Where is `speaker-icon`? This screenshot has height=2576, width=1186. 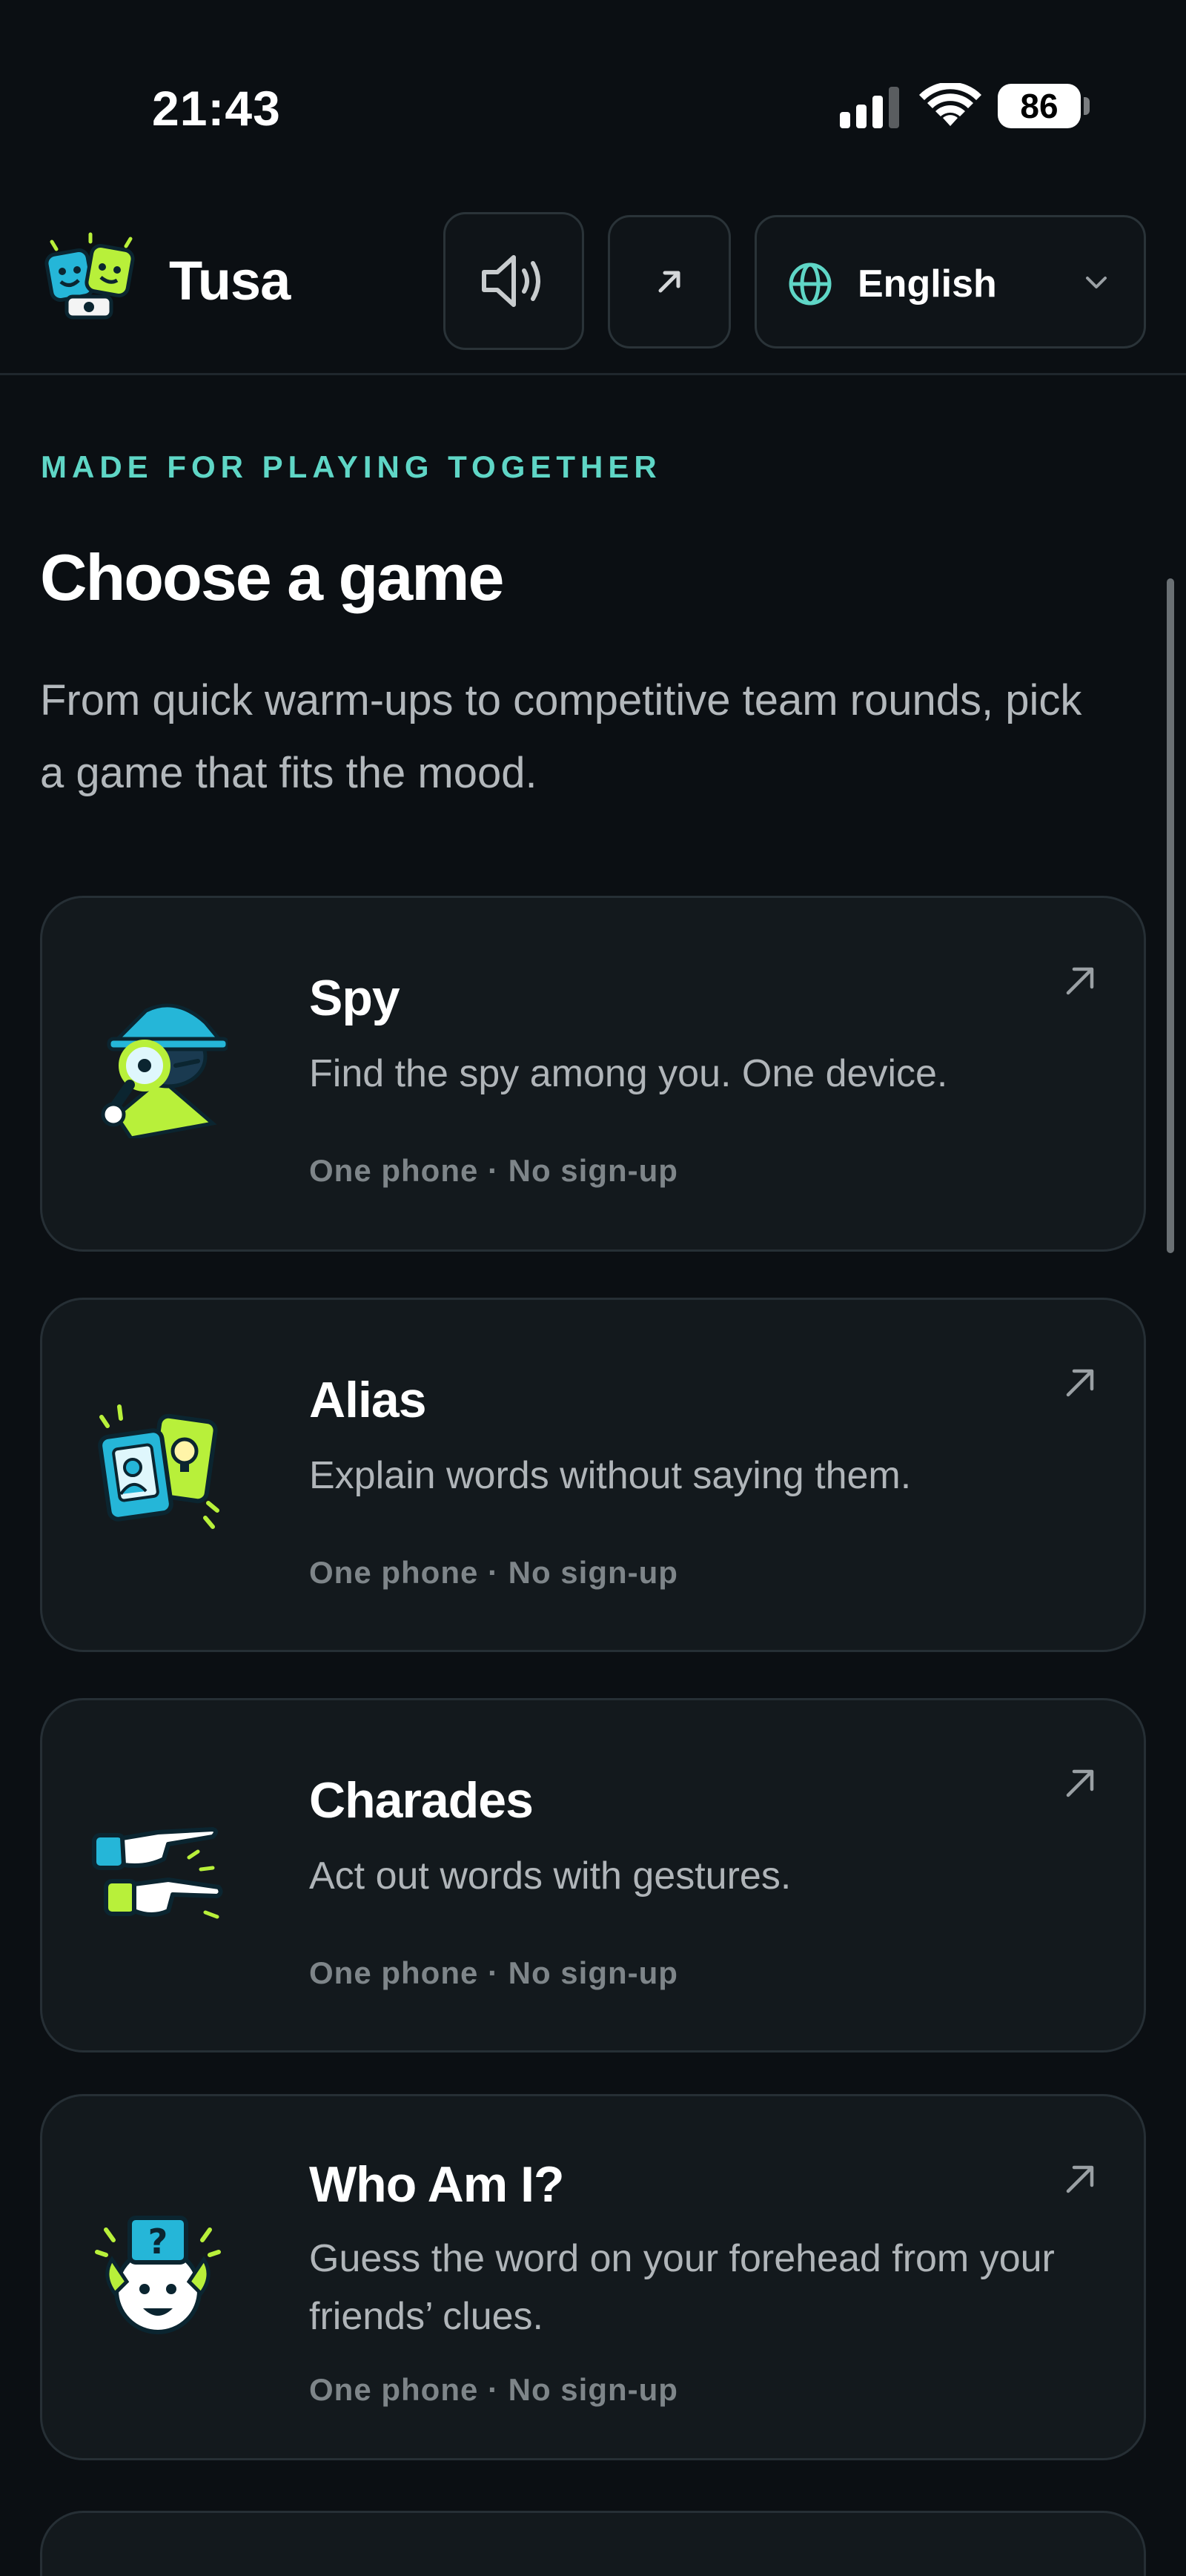
speaker-icon is located at coordinates (511, 281).